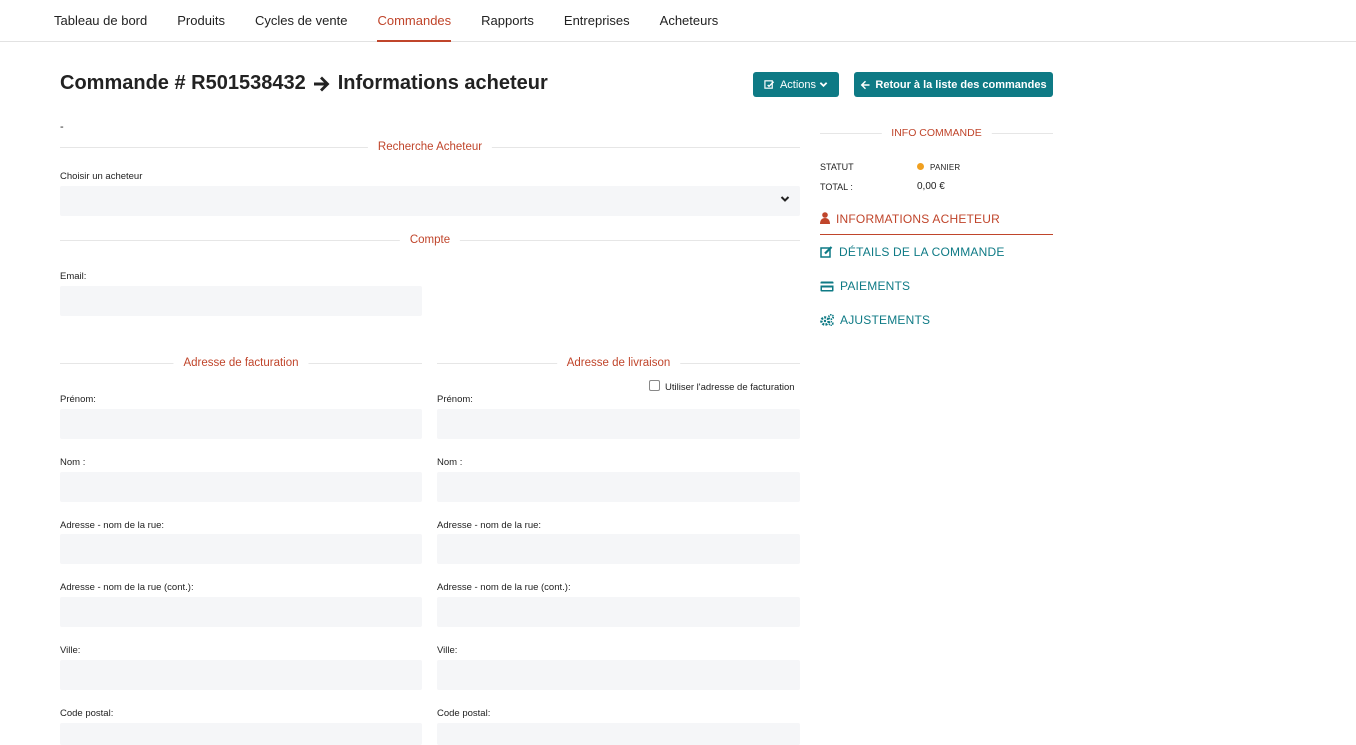 This screenshot has width=1356, height=745. I want to click on back-to-orders-button: Retour à la liste des commandes, so click(953, 84).